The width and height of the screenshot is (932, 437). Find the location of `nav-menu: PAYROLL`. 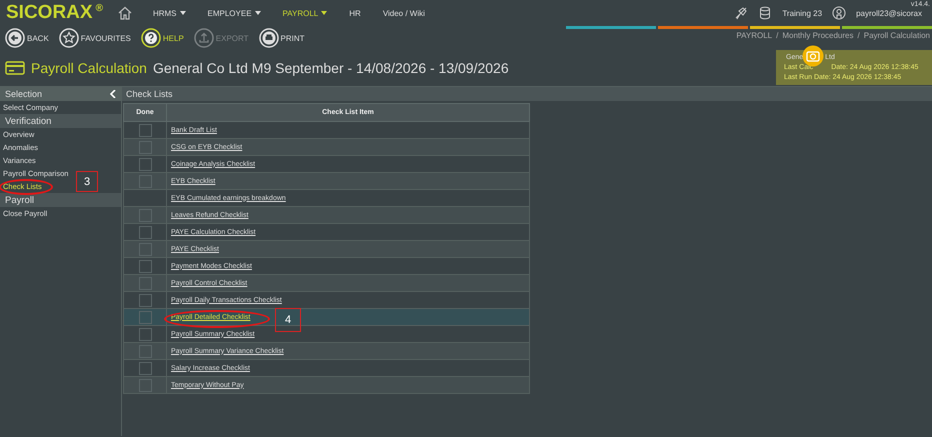

nav-menu: PAYROLL is located at coordinates (305, 13).